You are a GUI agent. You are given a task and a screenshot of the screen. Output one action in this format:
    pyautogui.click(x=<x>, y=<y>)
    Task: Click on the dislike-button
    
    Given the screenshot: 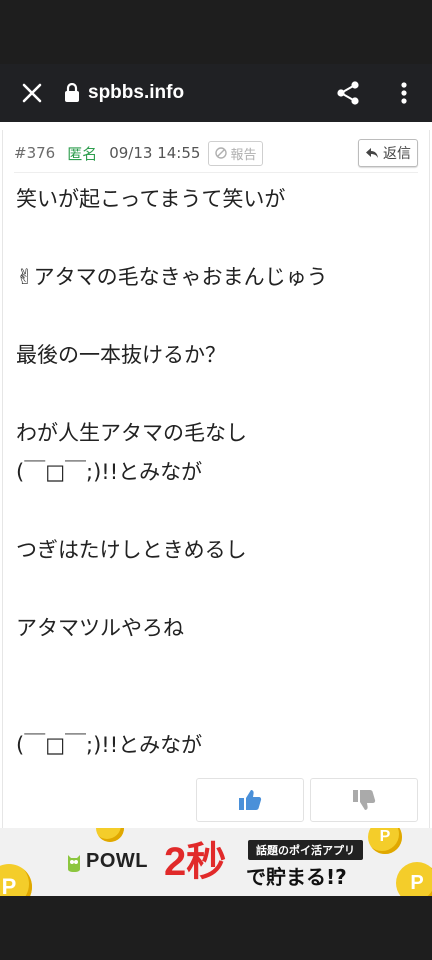 What is the action you would take?
    pyautogui.click(x=364, y=800)
    